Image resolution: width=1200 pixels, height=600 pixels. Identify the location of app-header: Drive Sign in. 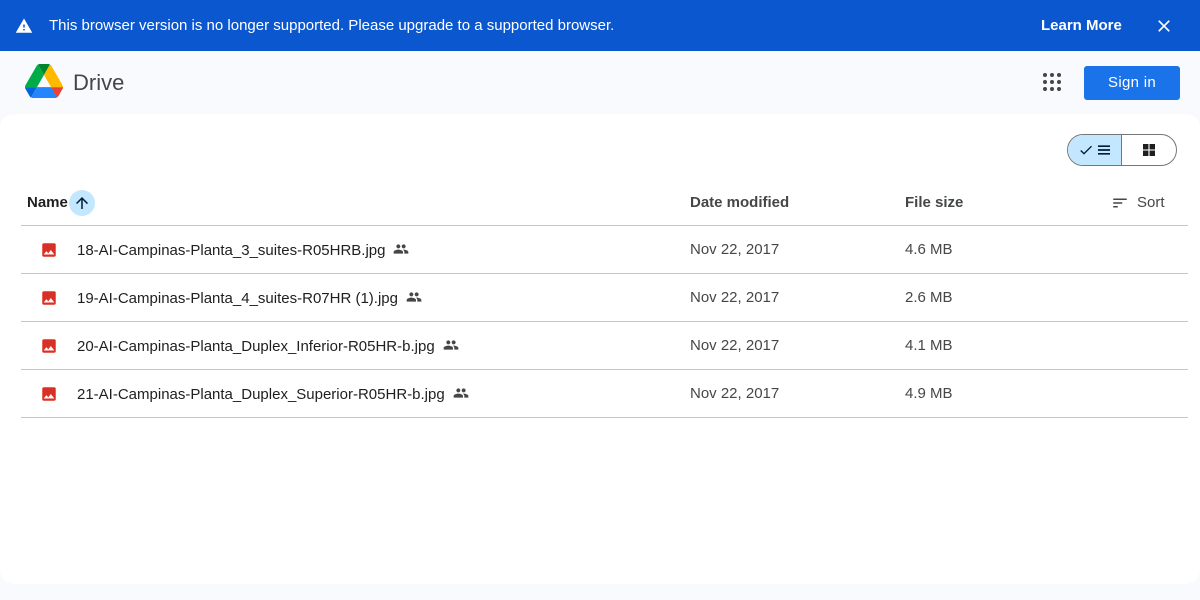
(600, 82).